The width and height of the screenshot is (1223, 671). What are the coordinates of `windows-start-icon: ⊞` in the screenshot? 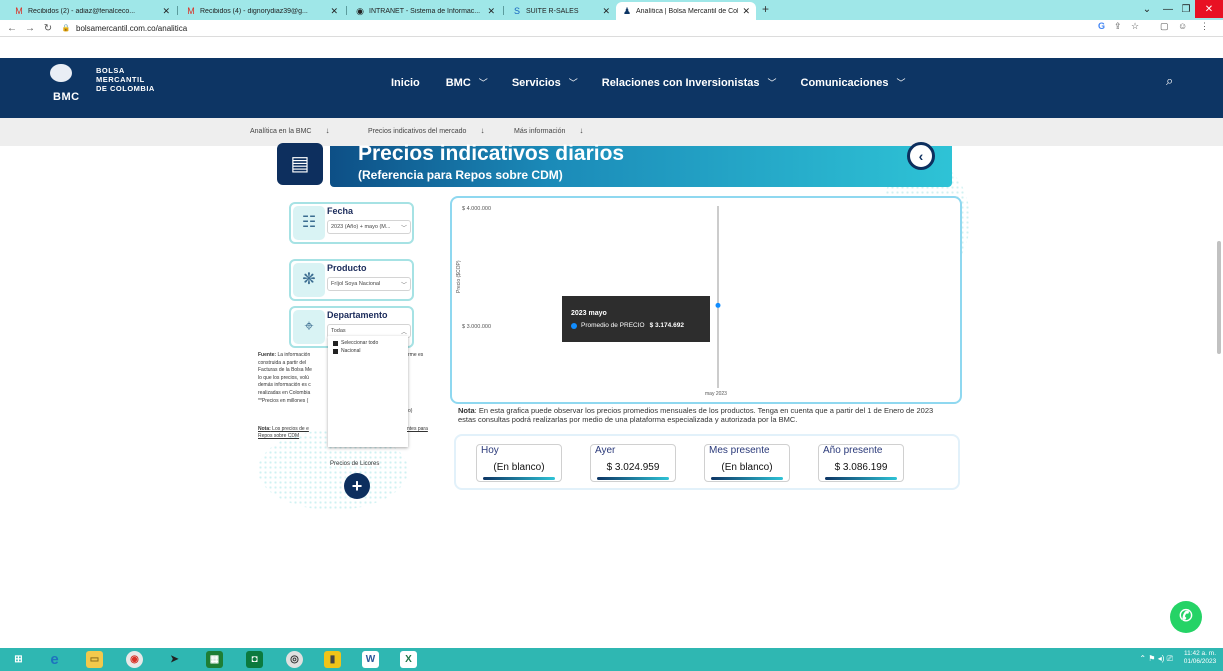 It's located at (18, 659).